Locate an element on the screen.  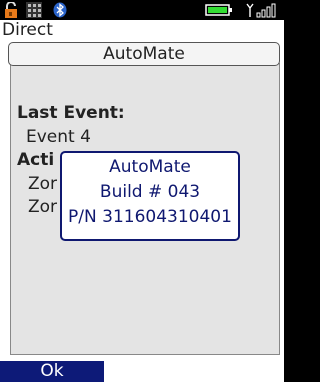
active-heading: Acti is located at coordinates (36, 160).